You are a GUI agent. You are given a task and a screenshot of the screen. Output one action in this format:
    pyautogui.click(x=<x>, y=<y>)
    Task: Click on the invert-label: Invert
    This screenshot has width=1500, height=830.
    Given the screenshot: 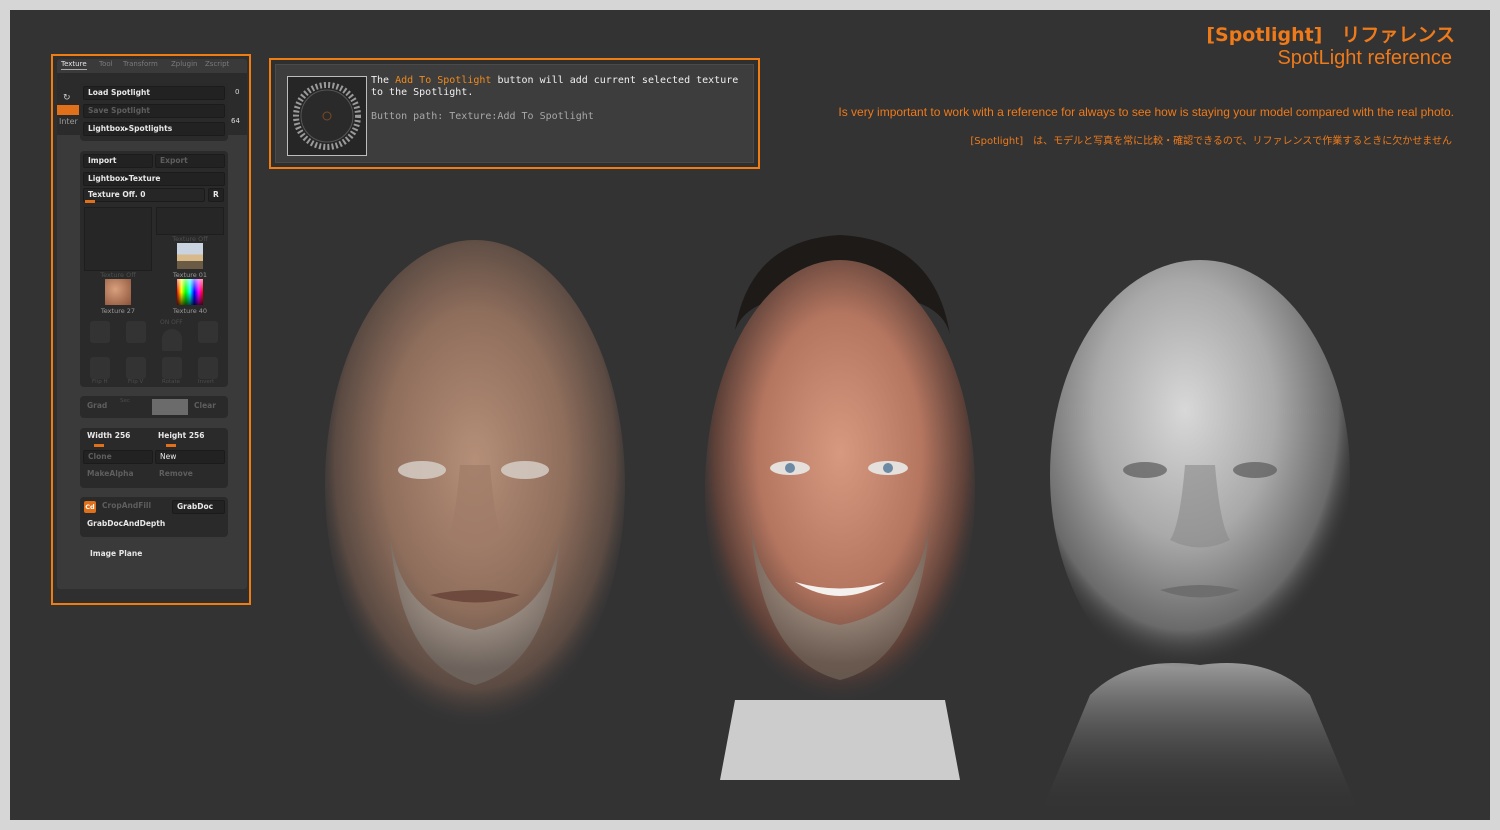 What is the action you would take?
    pyautogui.click(x=206, y=382)
    